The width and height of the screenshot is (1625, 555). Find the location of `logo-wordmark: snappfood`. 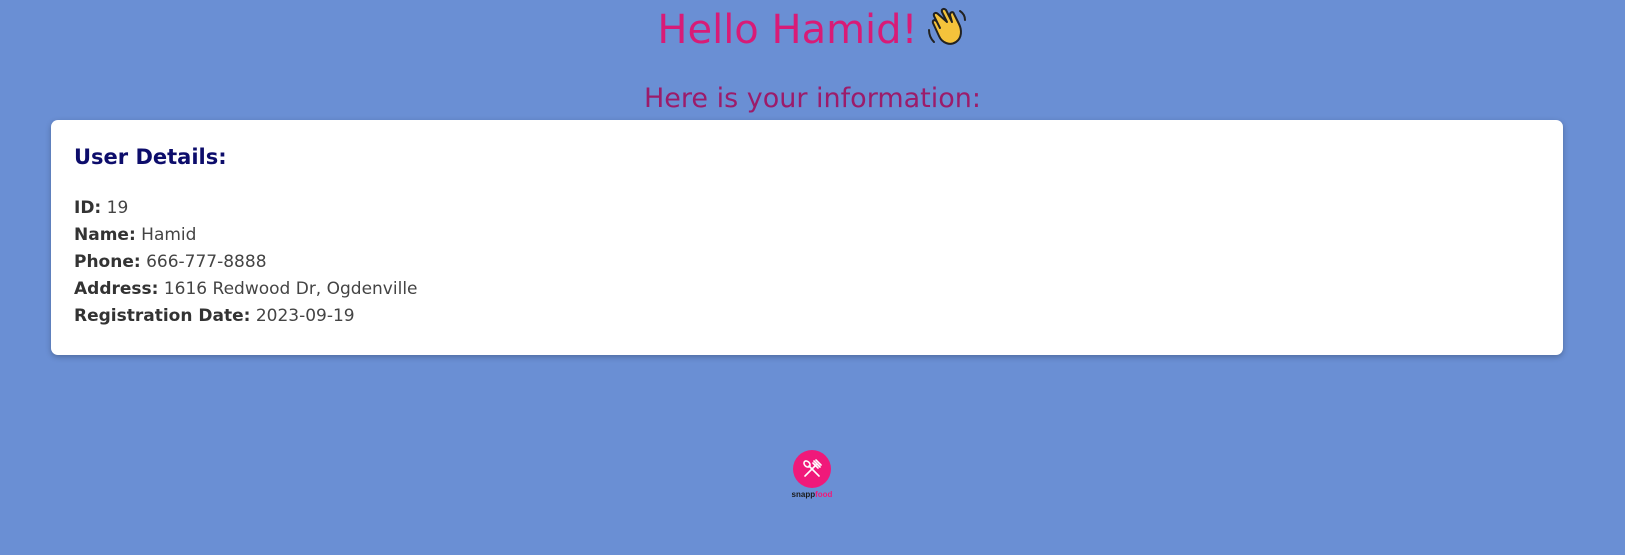

logo-wordmark: snappfood is located at coordinates (812, 495).